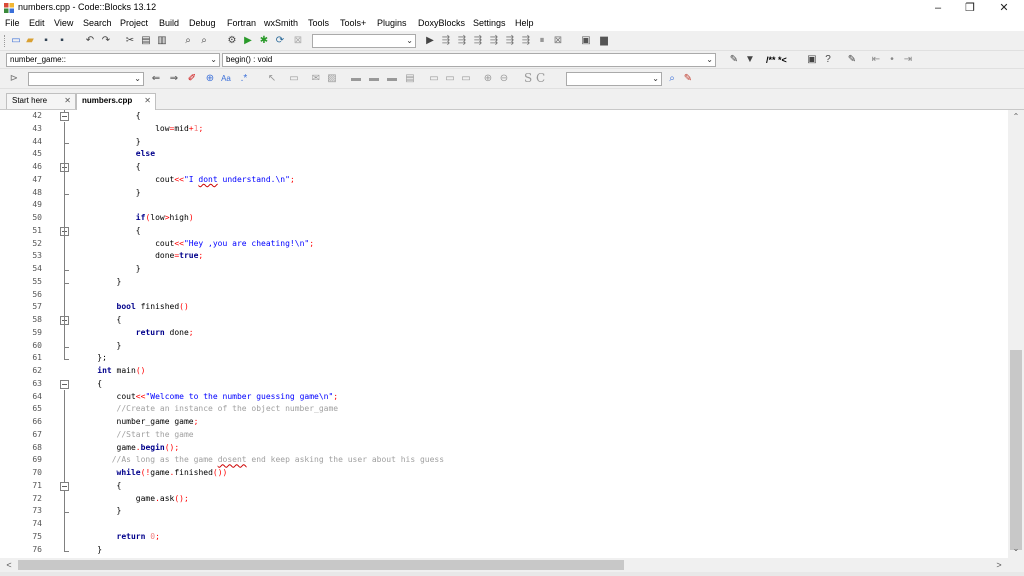 The width and height of the screenshot is (1024, 576). Describe the element at coordinates (776, 60) in the screenshot. I see `doc-comment-label: /** *<` at that location.